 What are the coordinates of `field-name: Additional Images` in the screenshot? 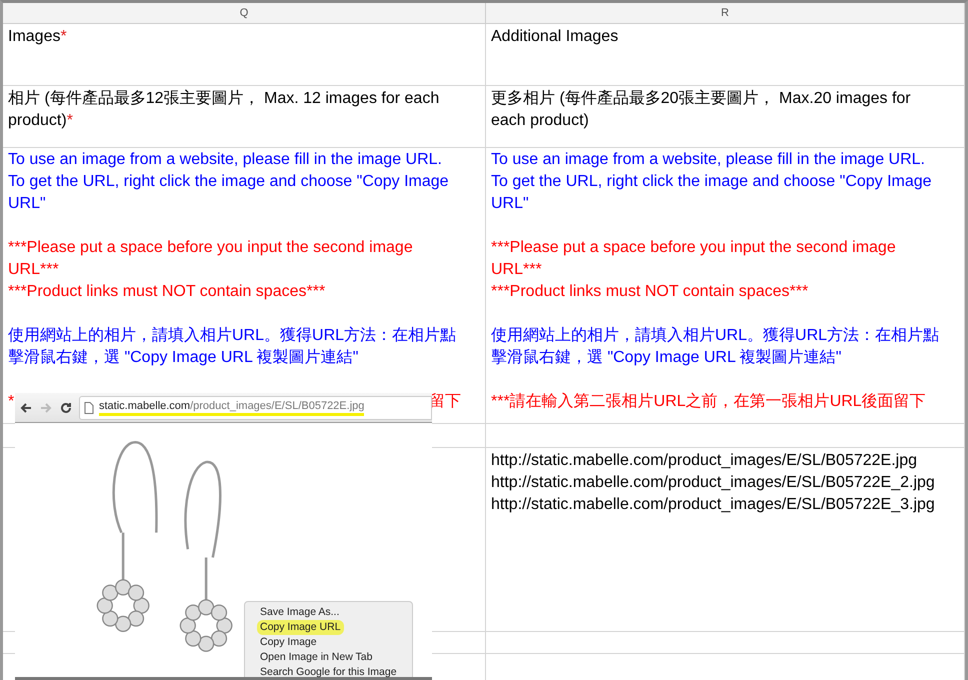 It's located at (554, 36).